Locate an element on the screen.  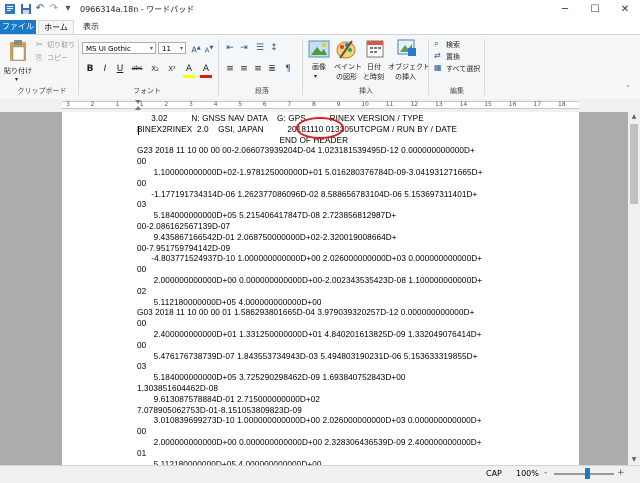
zoom-in-button: + is located at coordinates (621, 473).